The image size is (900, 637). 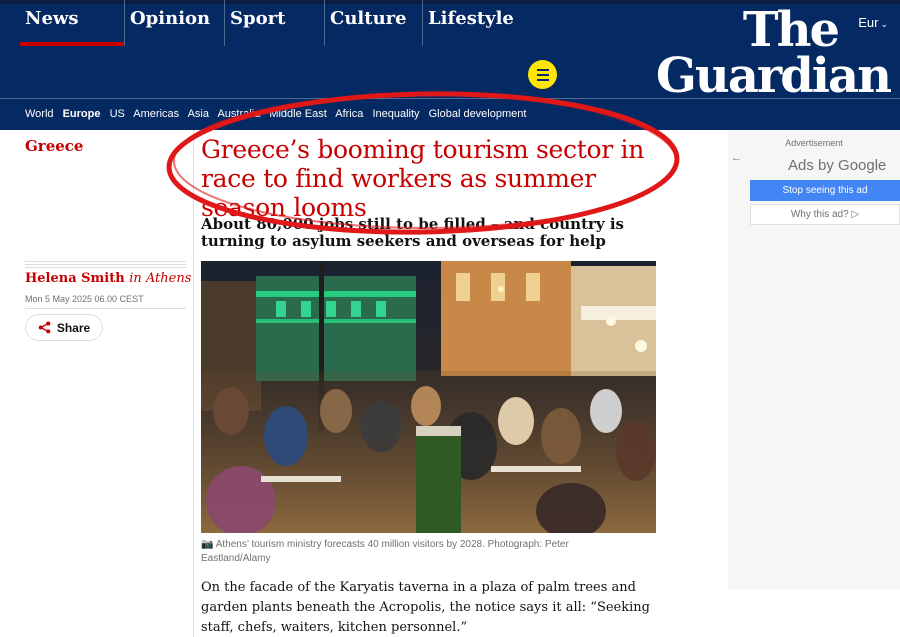 I want to click on publish-date: Mon 5 May 2025 06.00 CEST, so click(x=84, y=299).